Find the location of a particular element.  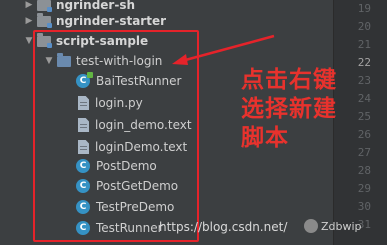

line-number: 25 is located at coordinates (364, 116).